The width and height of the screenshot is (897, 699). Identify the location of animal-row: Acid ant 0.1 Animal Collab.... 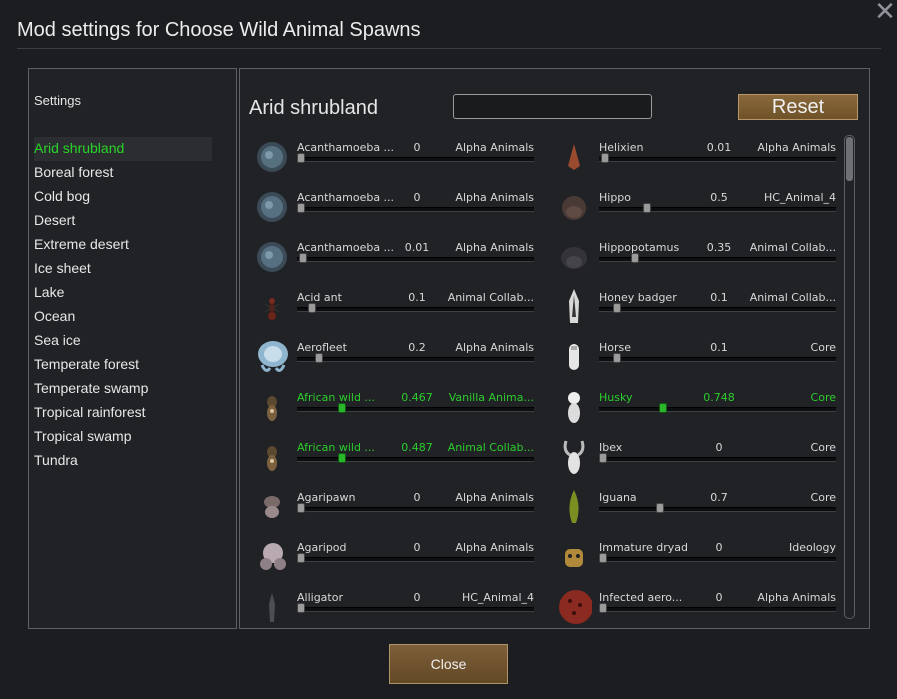
(395, 312).